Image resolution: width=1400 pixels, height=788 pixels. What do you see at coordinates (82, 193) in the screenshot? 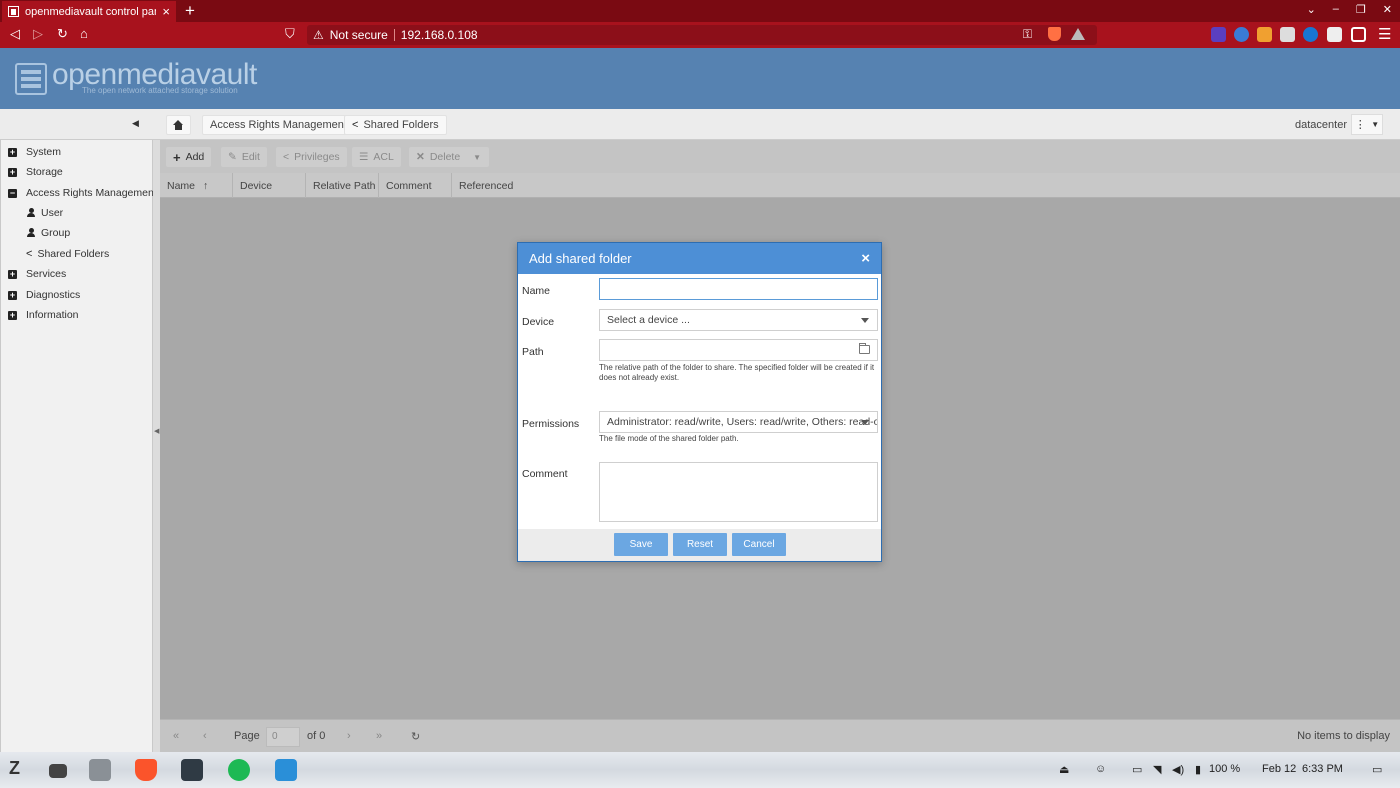
I see `sidebar-item-access-rights: − Access Rights Management` at bounding box center [82, 193].